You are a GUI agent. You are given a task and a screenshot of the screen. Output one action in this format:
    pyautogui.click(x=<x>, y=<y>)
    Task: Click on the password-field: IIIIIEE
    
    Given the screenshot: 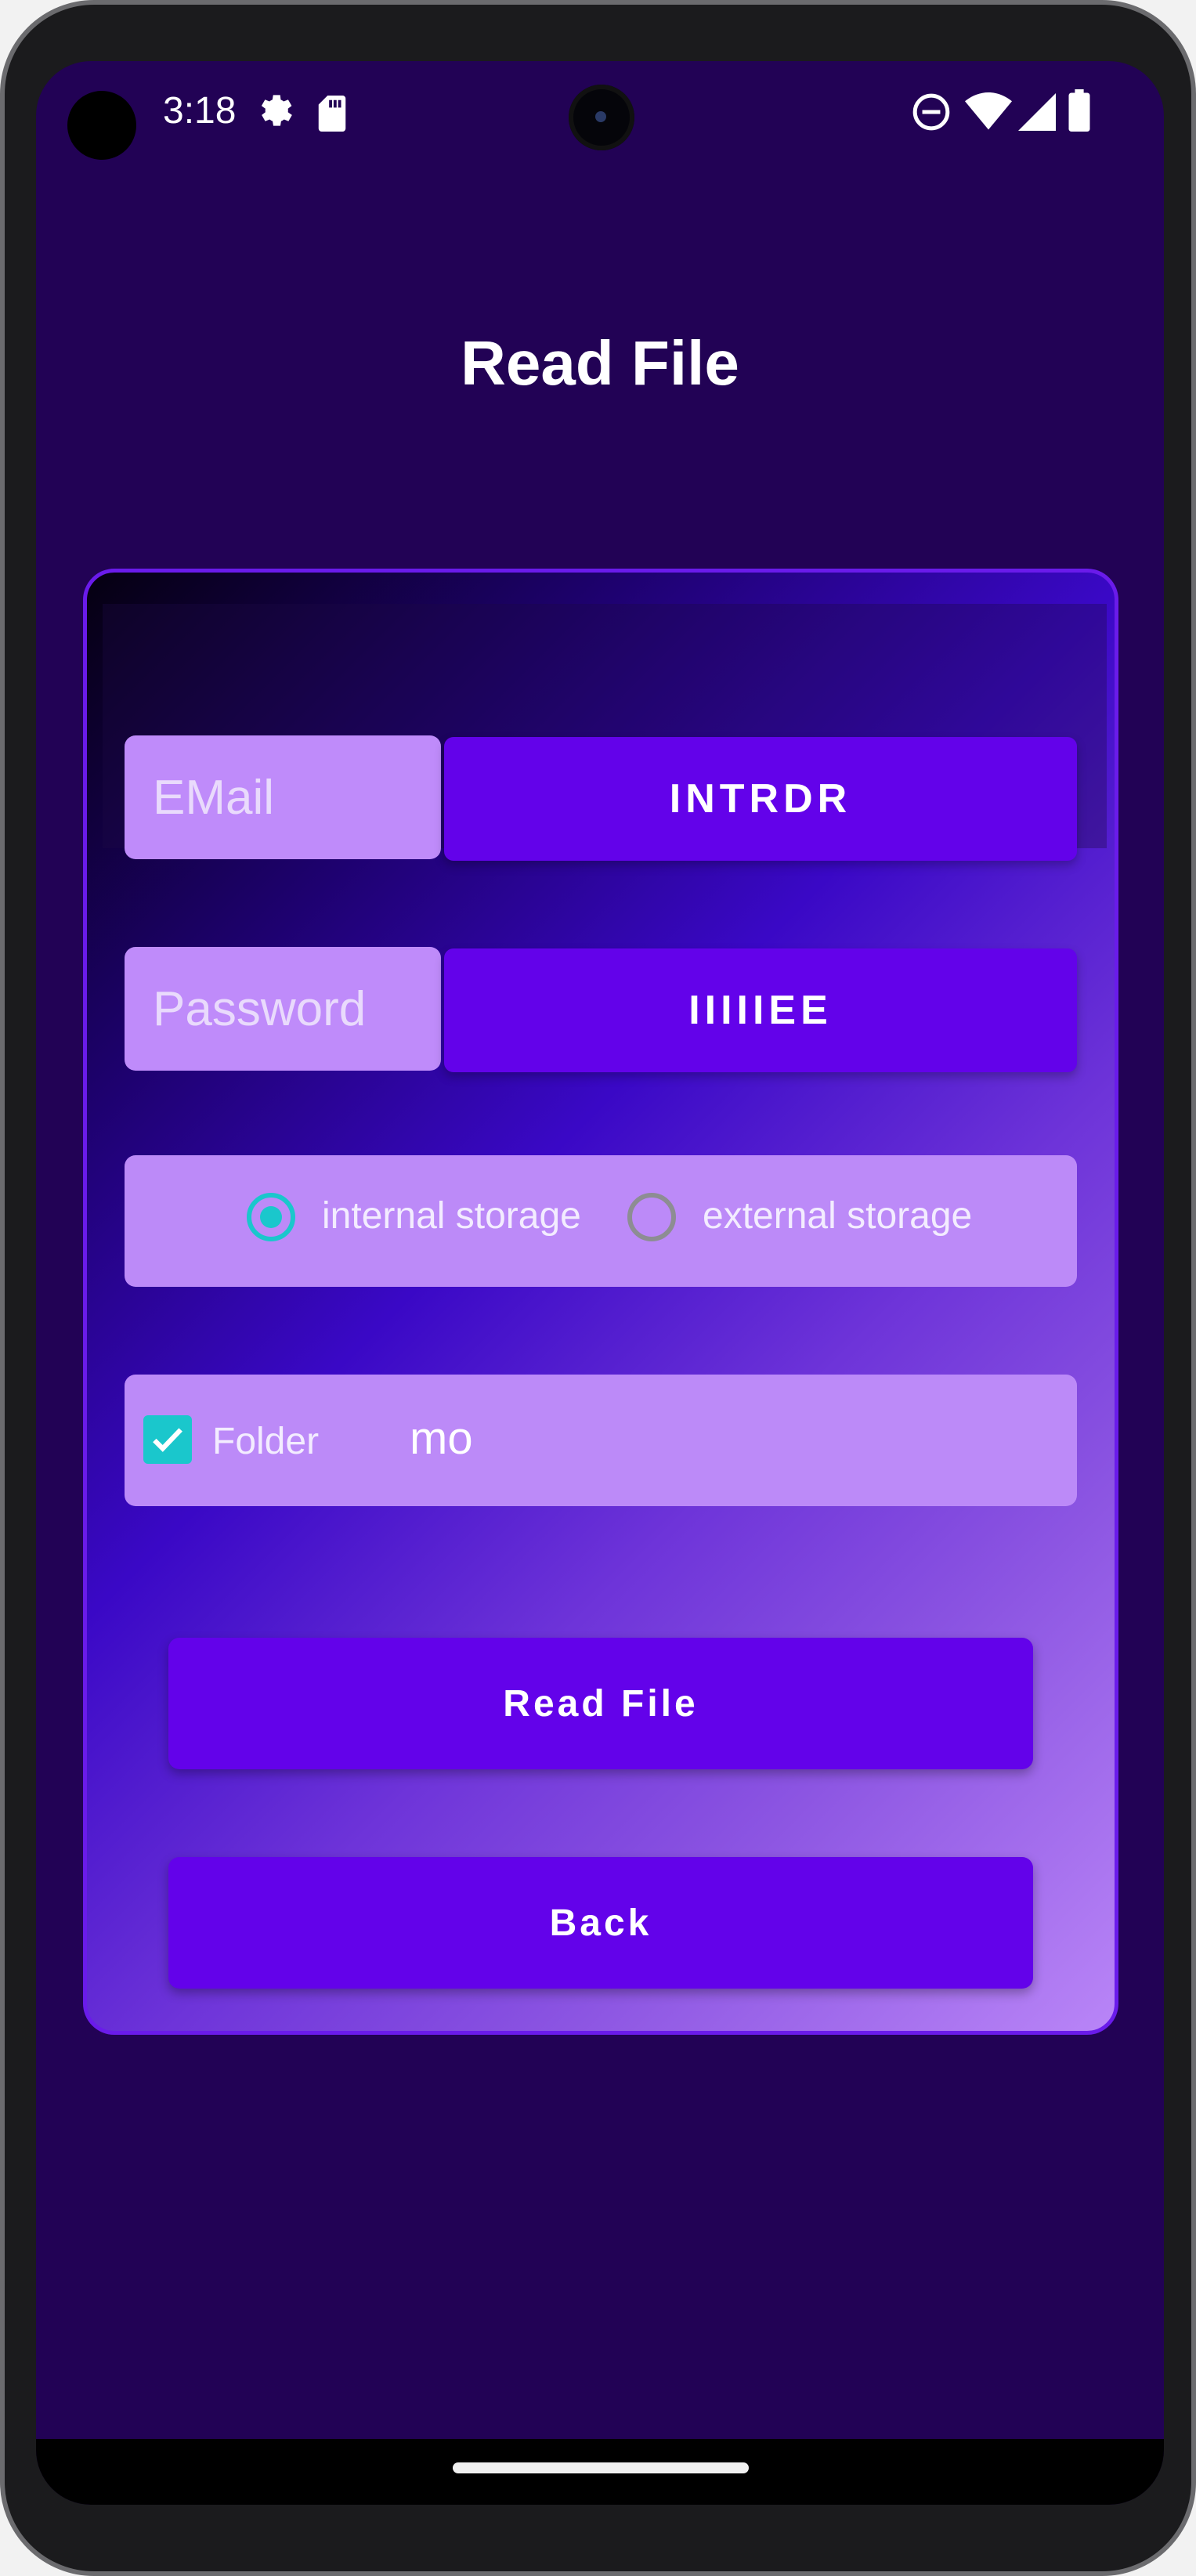 What is the action you would take?
    pyautogui.click(x=760, y=1010)
    